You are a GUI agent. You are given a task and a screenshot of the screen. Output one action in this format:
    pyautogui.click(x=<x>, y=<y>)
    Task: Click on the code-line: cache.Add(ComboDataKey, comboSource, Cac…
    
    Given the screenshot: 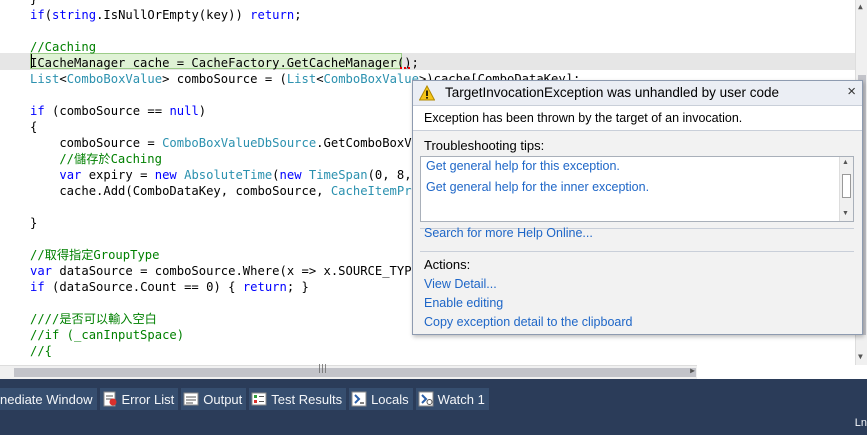 What is the action you would take?
    pyautogui.click(x=228, y=191)
    